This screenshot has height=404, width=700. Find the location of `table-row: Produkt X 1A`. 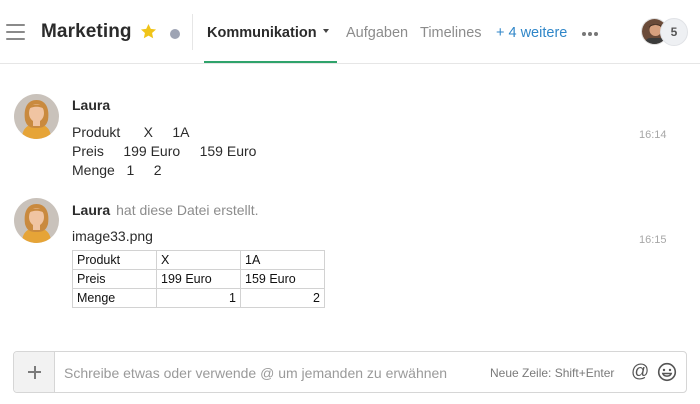

table-row: Produkt X 1A is located at coordinates (198, 260).